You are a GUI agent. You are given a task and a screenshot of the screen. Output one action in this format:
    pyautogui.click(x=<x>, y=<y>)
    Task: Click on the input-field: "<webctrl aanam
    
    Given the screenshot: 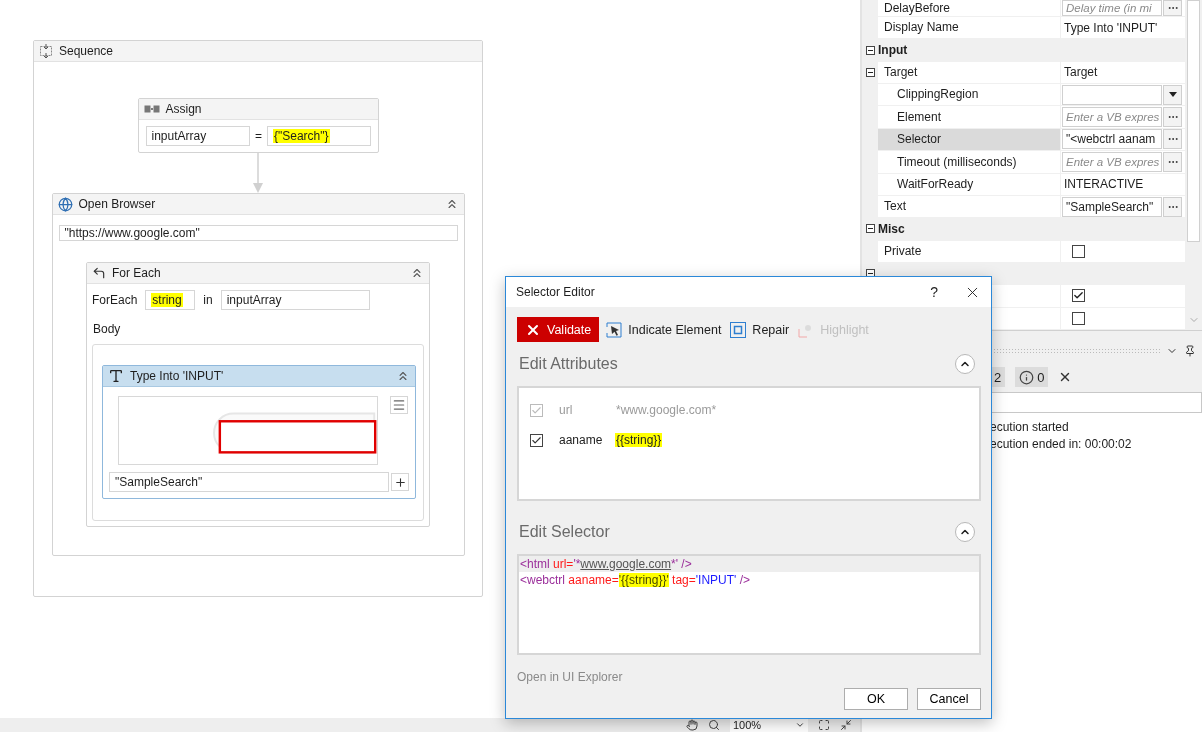 What is the action you would take?
    pyautogui.click(x=1112, y=139)
    